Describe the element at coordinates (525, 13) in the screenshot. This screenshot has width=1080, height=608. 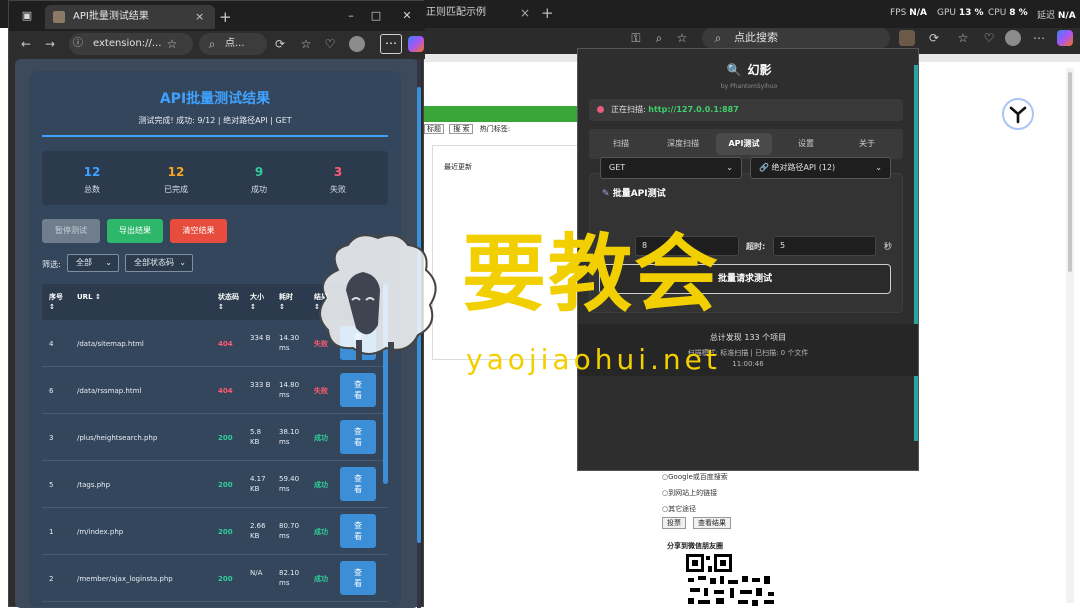
I see `background-tab-close-icon: ×` at that location.